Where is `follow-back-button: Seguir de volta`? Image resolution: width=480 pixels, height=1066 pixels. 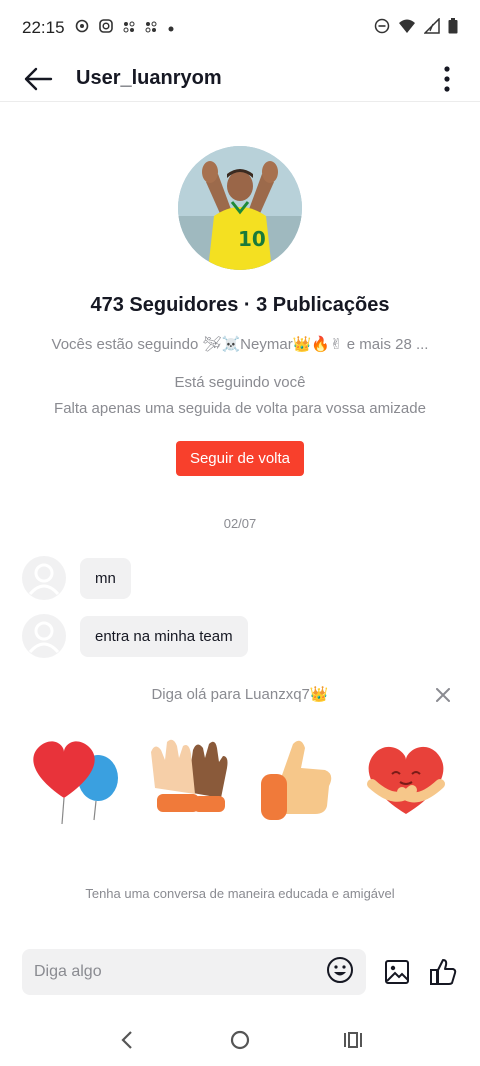 follow-back-button: Seguir de volta is located at coordinates (240, 458).